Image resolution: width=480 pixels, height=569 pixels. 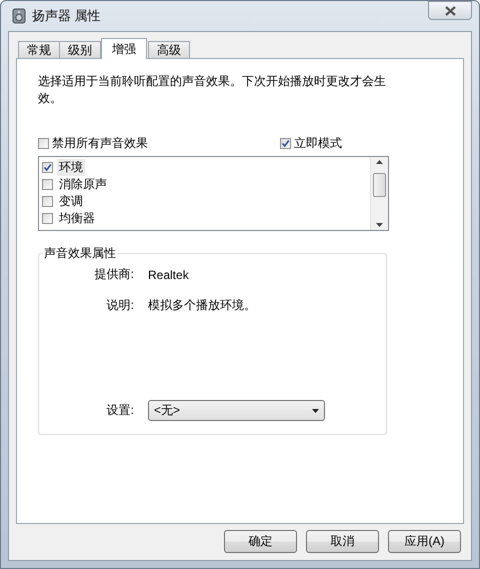 What do you see at coordinates (379, 162) in the screenshot?
I see `scroll-up-arrow-icon` at bounding box center [379, 162].